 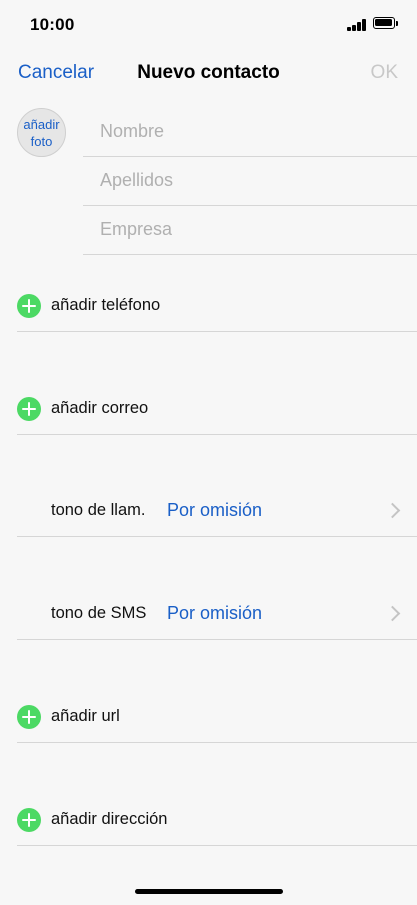 I want to click on first-name-field, so click(x=250, y=131).